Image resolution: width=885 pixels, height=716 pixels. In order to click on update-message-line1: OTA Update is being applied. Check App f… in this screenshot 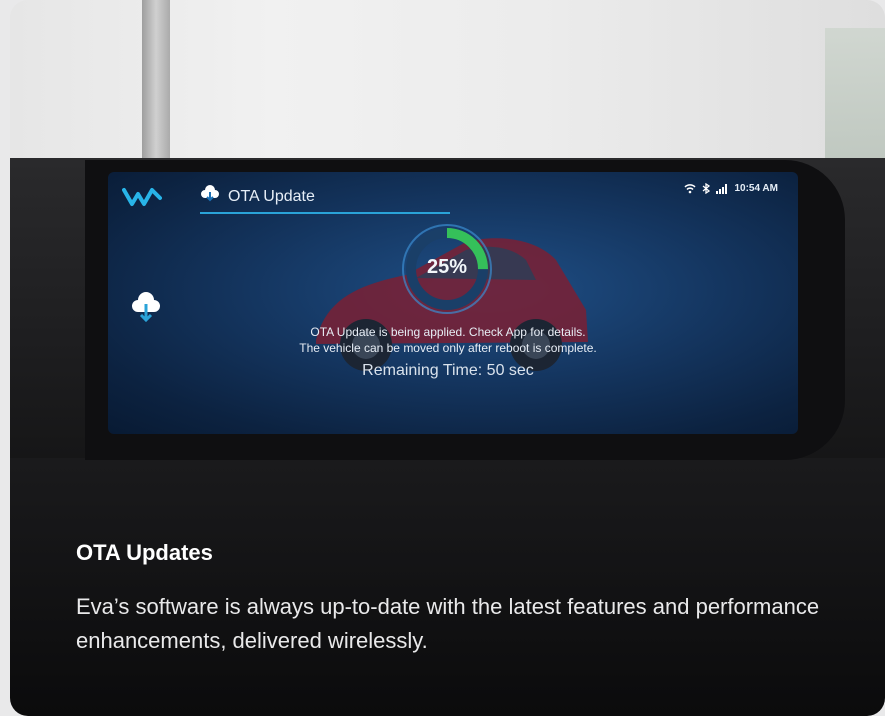, I will do `click(448, 332)`.